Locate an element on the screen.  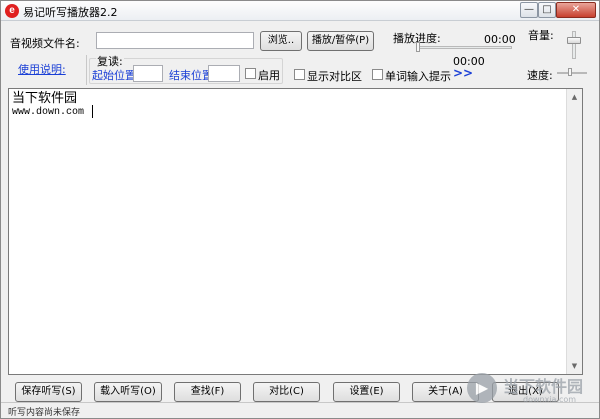
volume-slider-thumb is located at coordinates (574, 41).